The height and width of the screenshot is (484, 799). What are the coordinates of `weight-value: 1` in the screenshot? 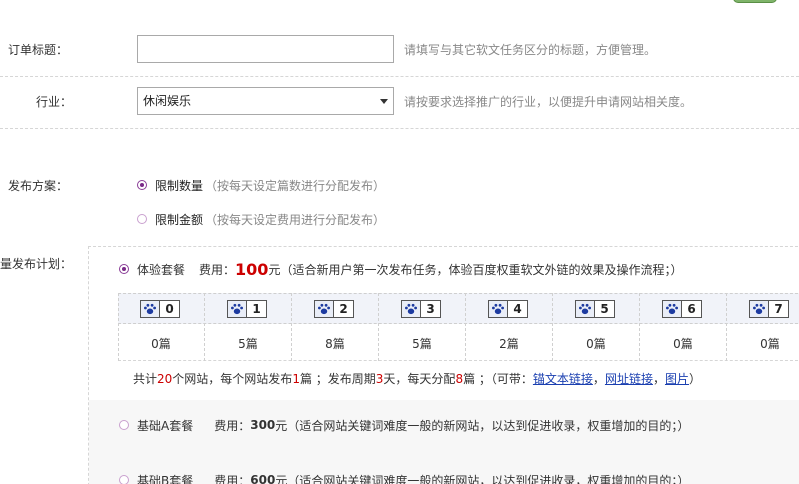 It's located at (257, 309).